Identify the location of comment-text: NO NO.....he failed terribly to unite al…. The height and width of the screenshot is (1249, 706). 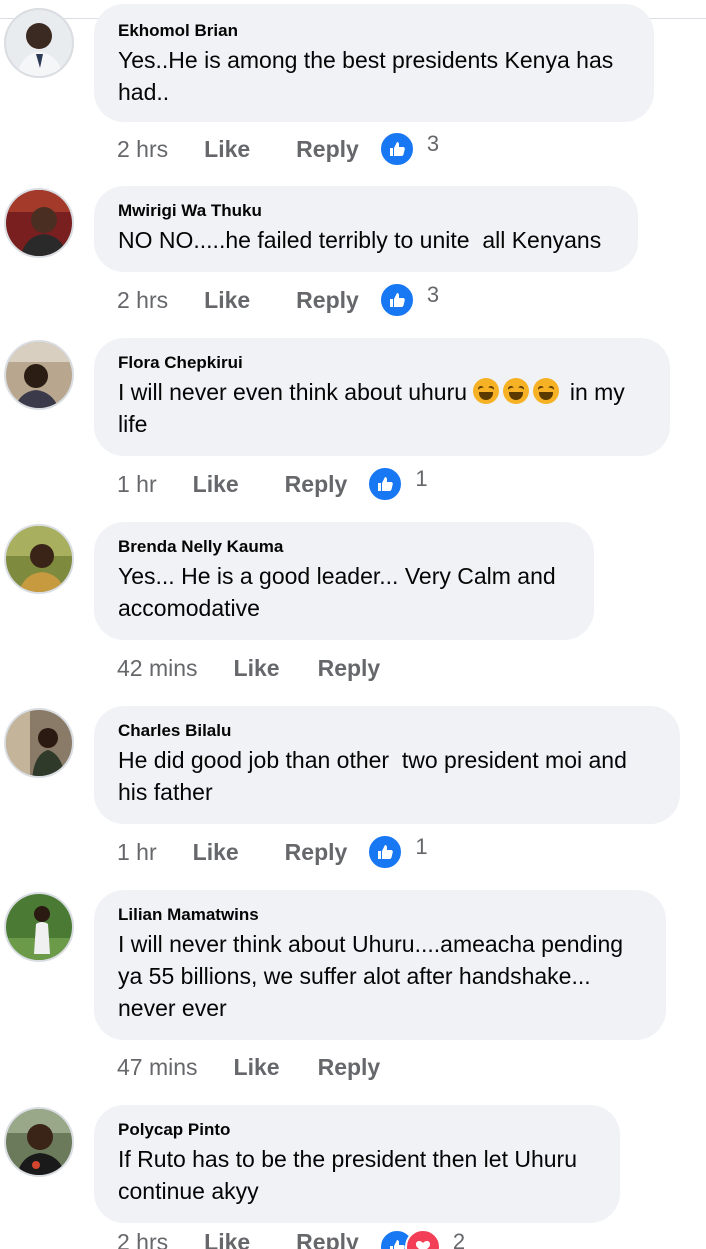
(360, 240).